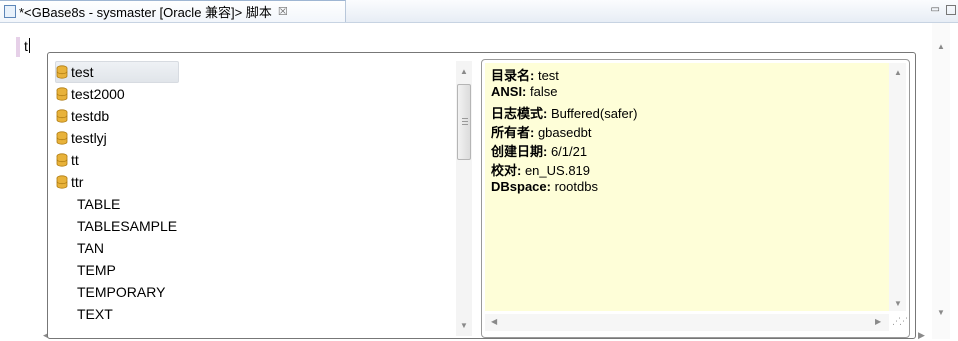 This screenshot has width=958, height=341. I want to click on completion-item: test2000, so click(90, 94).